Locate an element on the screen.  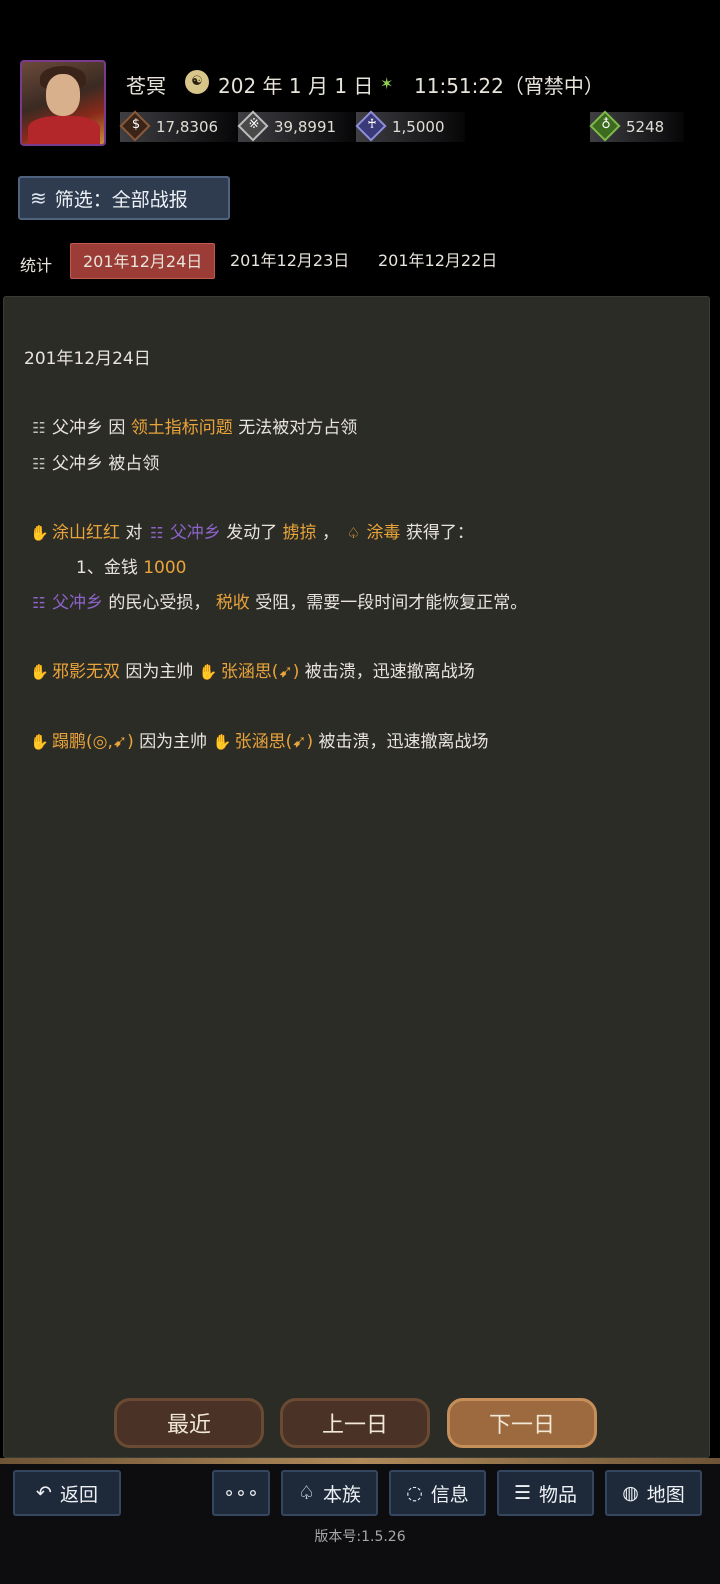
resource-grain: ※ 39,8991 is located at coordinates (297, 126).